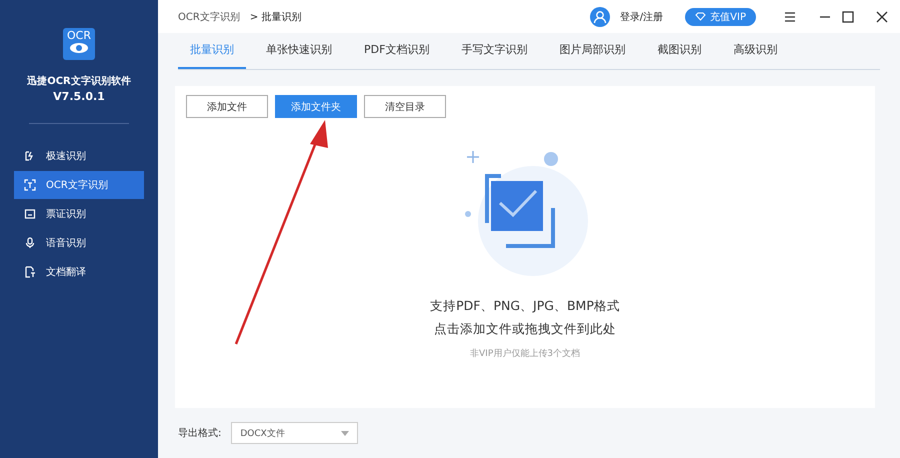  I want to click on app-name: 迅捷OCR文字识别软件, so click(79, 81).